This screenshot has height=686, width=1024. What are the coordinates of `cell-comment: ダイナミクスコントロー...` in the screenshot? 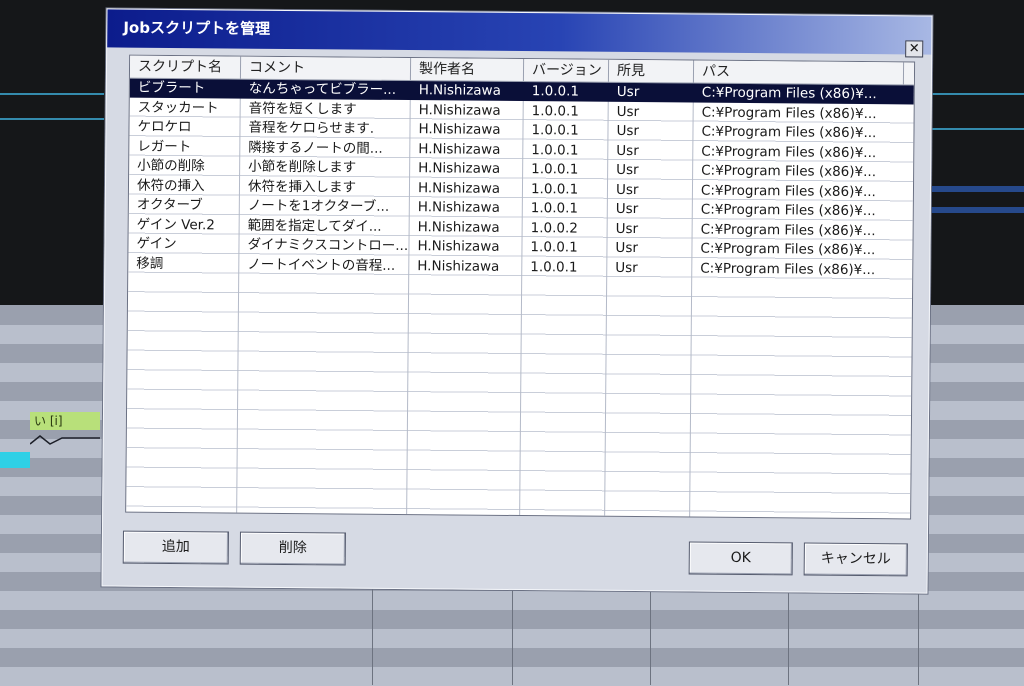 It's located at (328, 245).